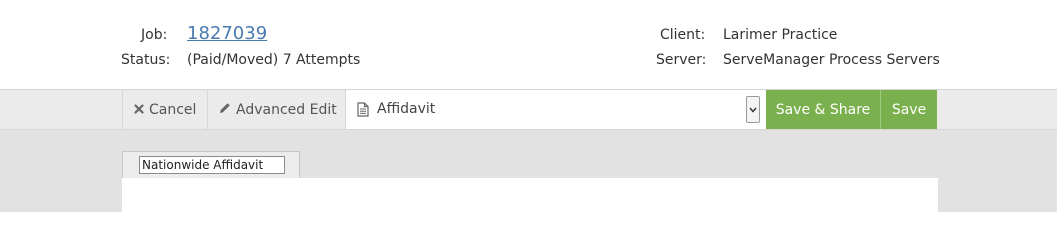 The width and height of the screenshot is (1057, 240). What do you see at coordinates (146, 60) in the screenshot?
I see `status-label: Status:` at bounding box center [146, 60].